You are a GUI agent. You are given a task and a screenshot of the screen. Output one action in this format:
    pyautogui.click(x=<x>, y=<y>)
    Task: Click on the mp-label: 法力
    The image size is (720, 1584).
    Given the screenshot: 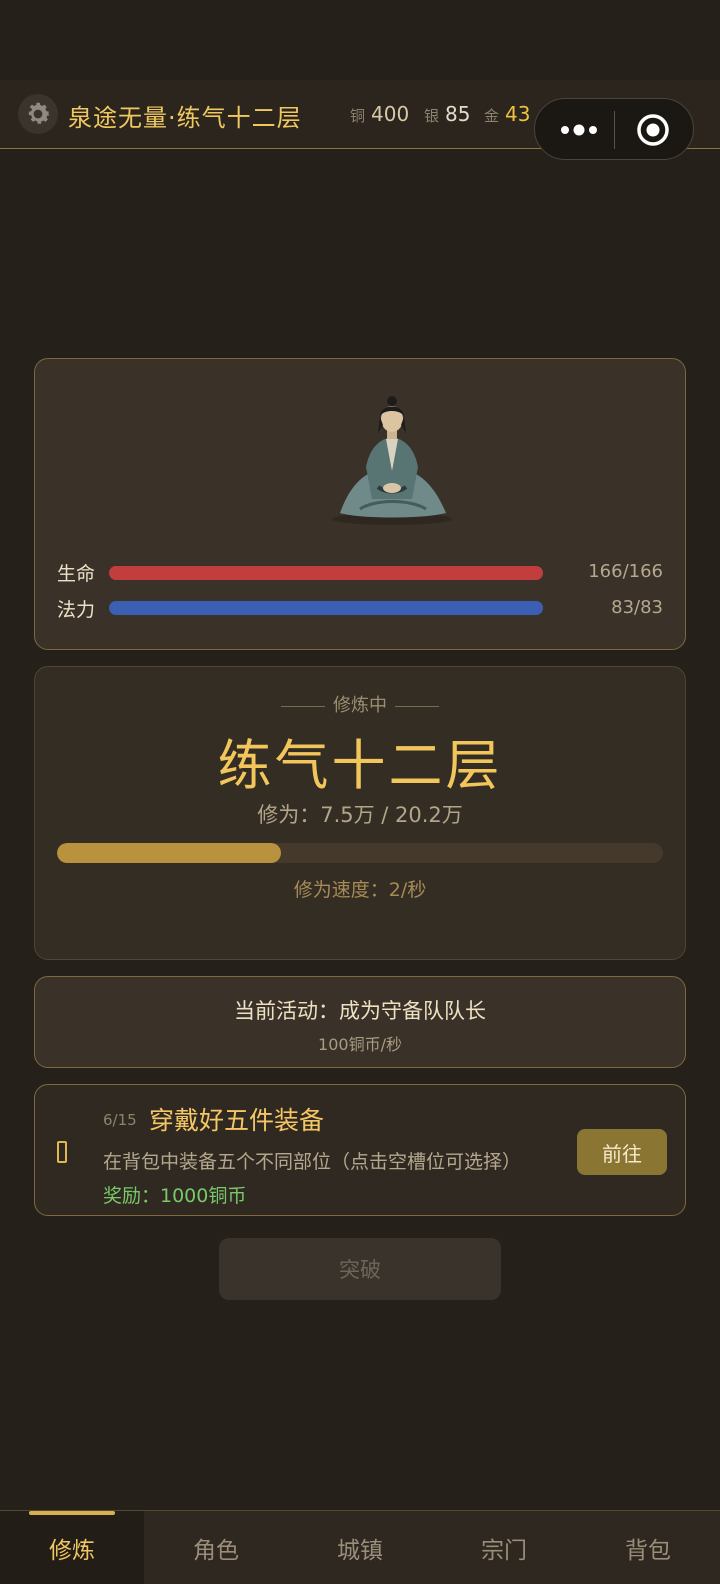 What is the action you would take?
    pyautogui.click(x=76, y=610)
    